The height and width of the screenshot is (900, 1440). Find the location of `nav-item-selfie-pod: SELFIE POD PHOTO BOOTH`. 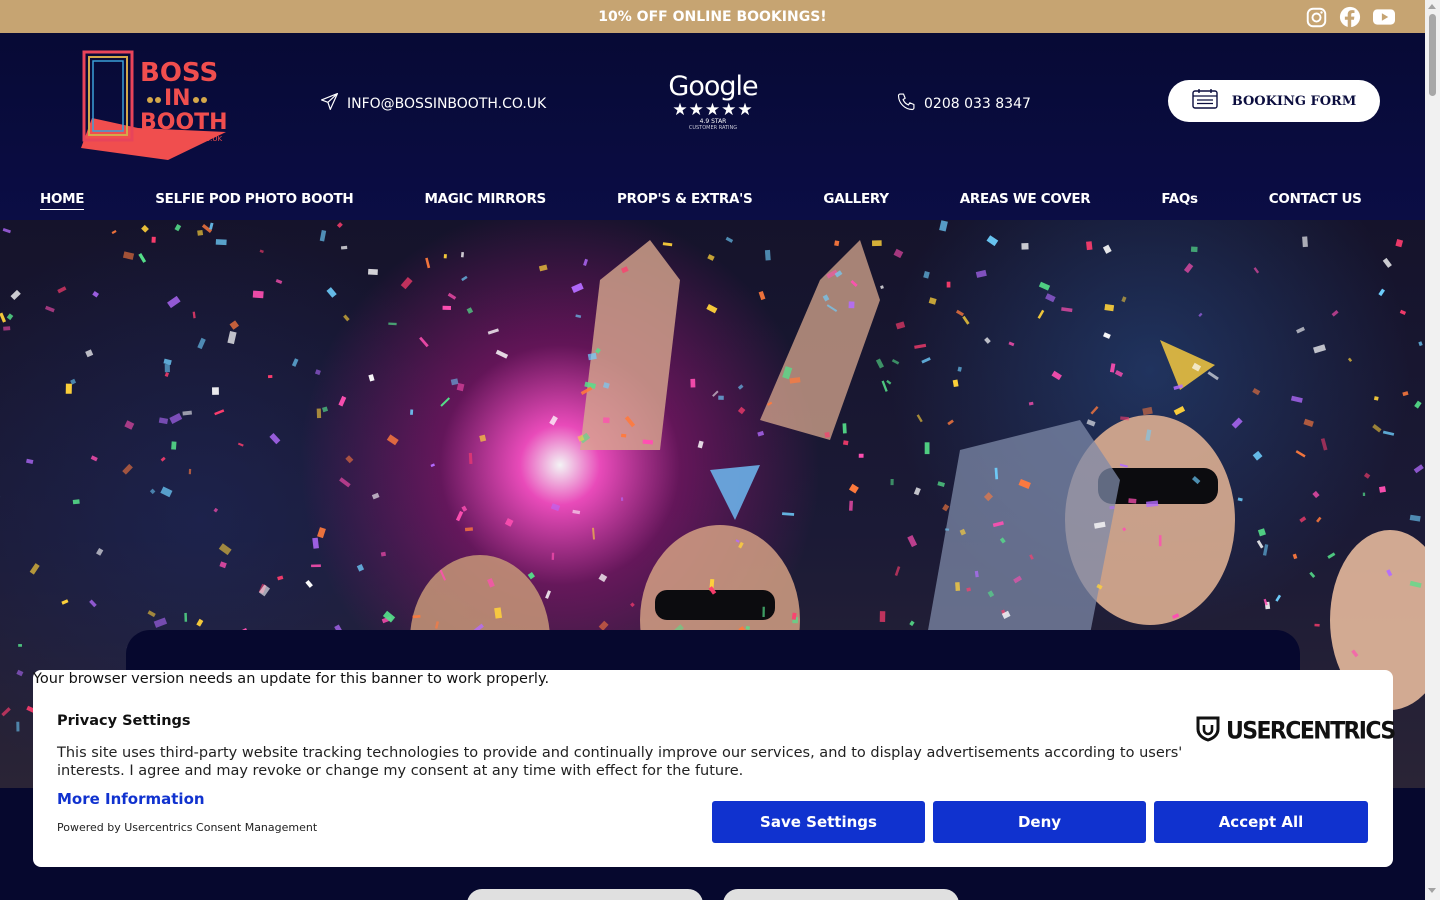

nav-item-selfie-pod: SELFIE POD PHOTO BOOTH is located at coordinates (254, 200).